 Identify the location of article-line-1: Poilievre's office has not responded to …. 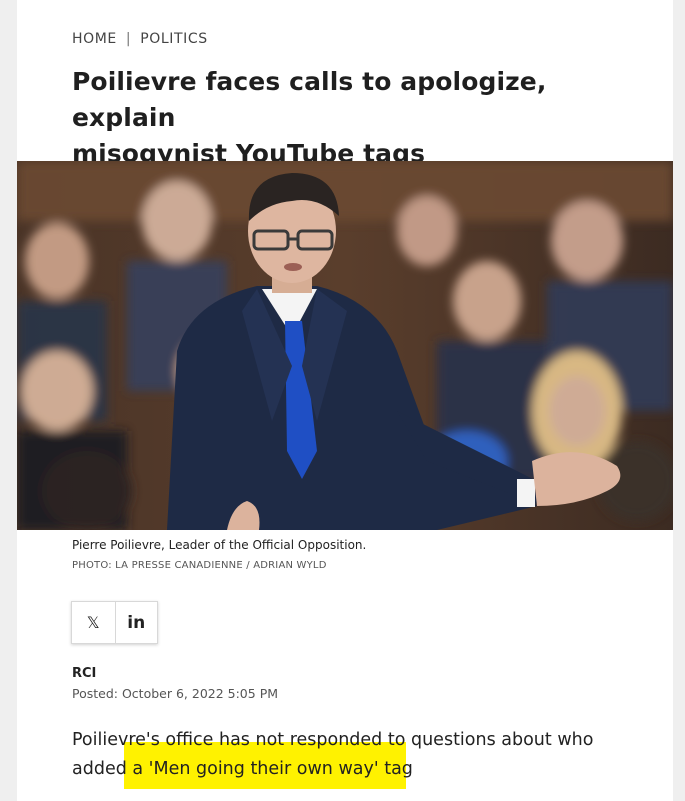
(333, 740).